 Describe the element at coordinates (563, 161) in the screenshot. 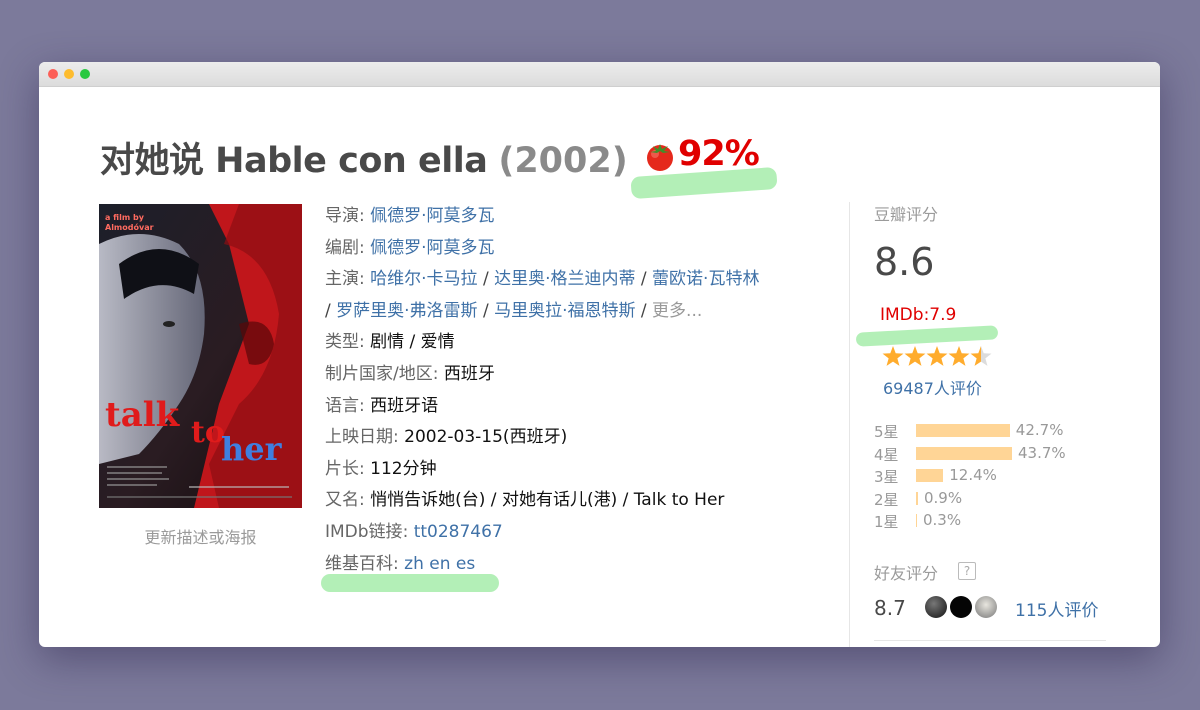

I see `movie-year: (2002)` at that location.